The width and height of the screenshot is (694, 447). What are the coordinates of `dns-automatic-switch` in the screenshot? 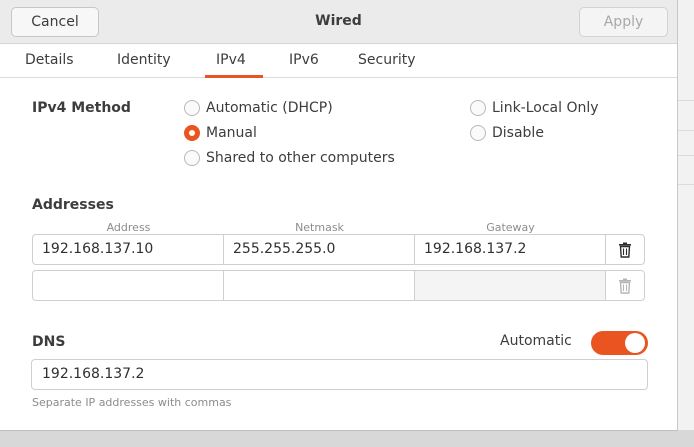 It's located at (619, 343).